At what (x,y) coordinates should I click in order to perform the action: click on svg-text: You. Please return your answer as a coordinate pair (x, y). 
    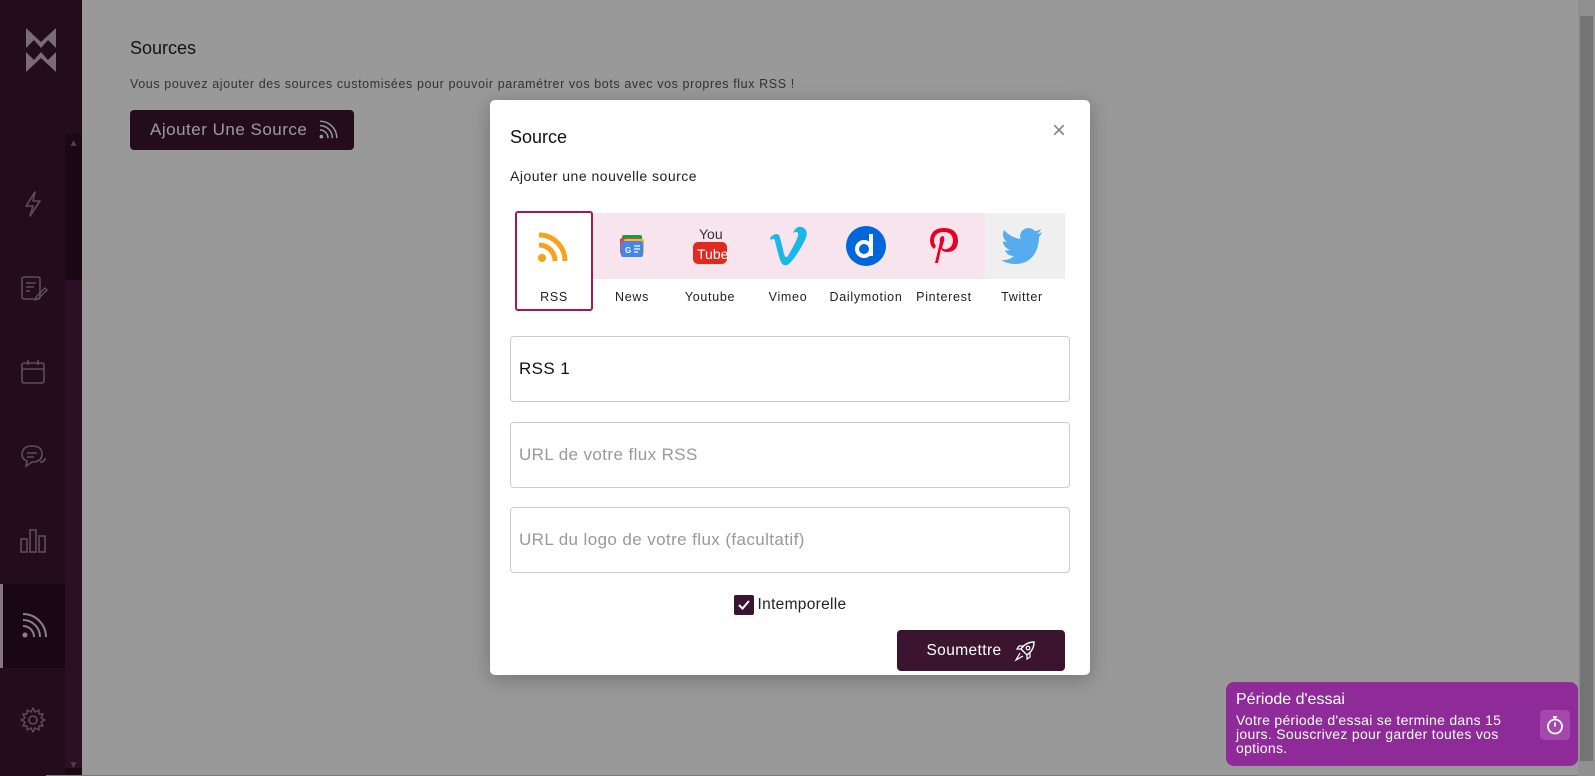
    Looking at the image, I should click on (711, 234).